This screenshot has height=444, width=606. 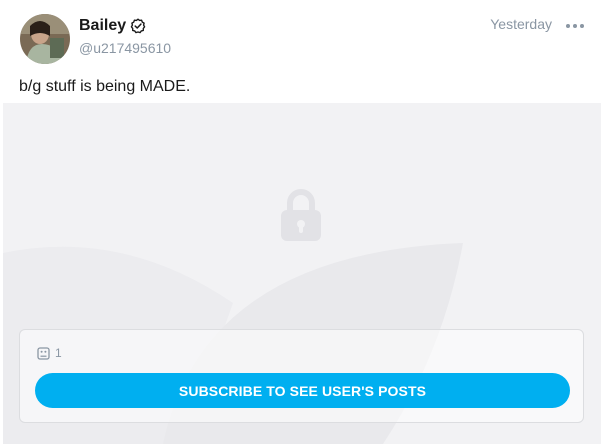 What do you see at coordinates (125, 48) in the screenshot?
I see `author-username: @u217495610` at bounding box center [125, 48].